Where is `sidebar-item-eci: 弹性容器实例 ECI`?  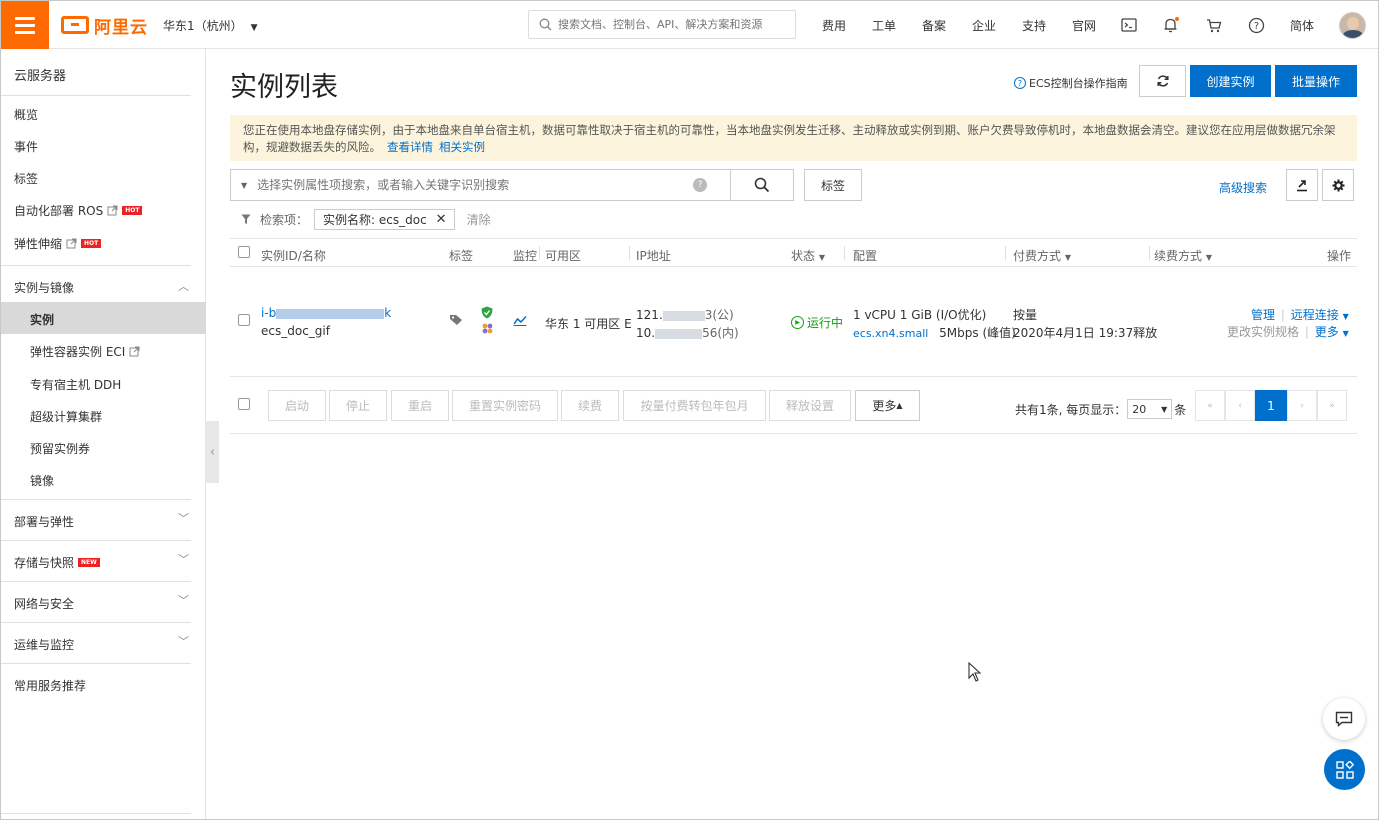 sidebar-item-eci: 弹性容器实例 ECI is located at coordinates (85, 351).